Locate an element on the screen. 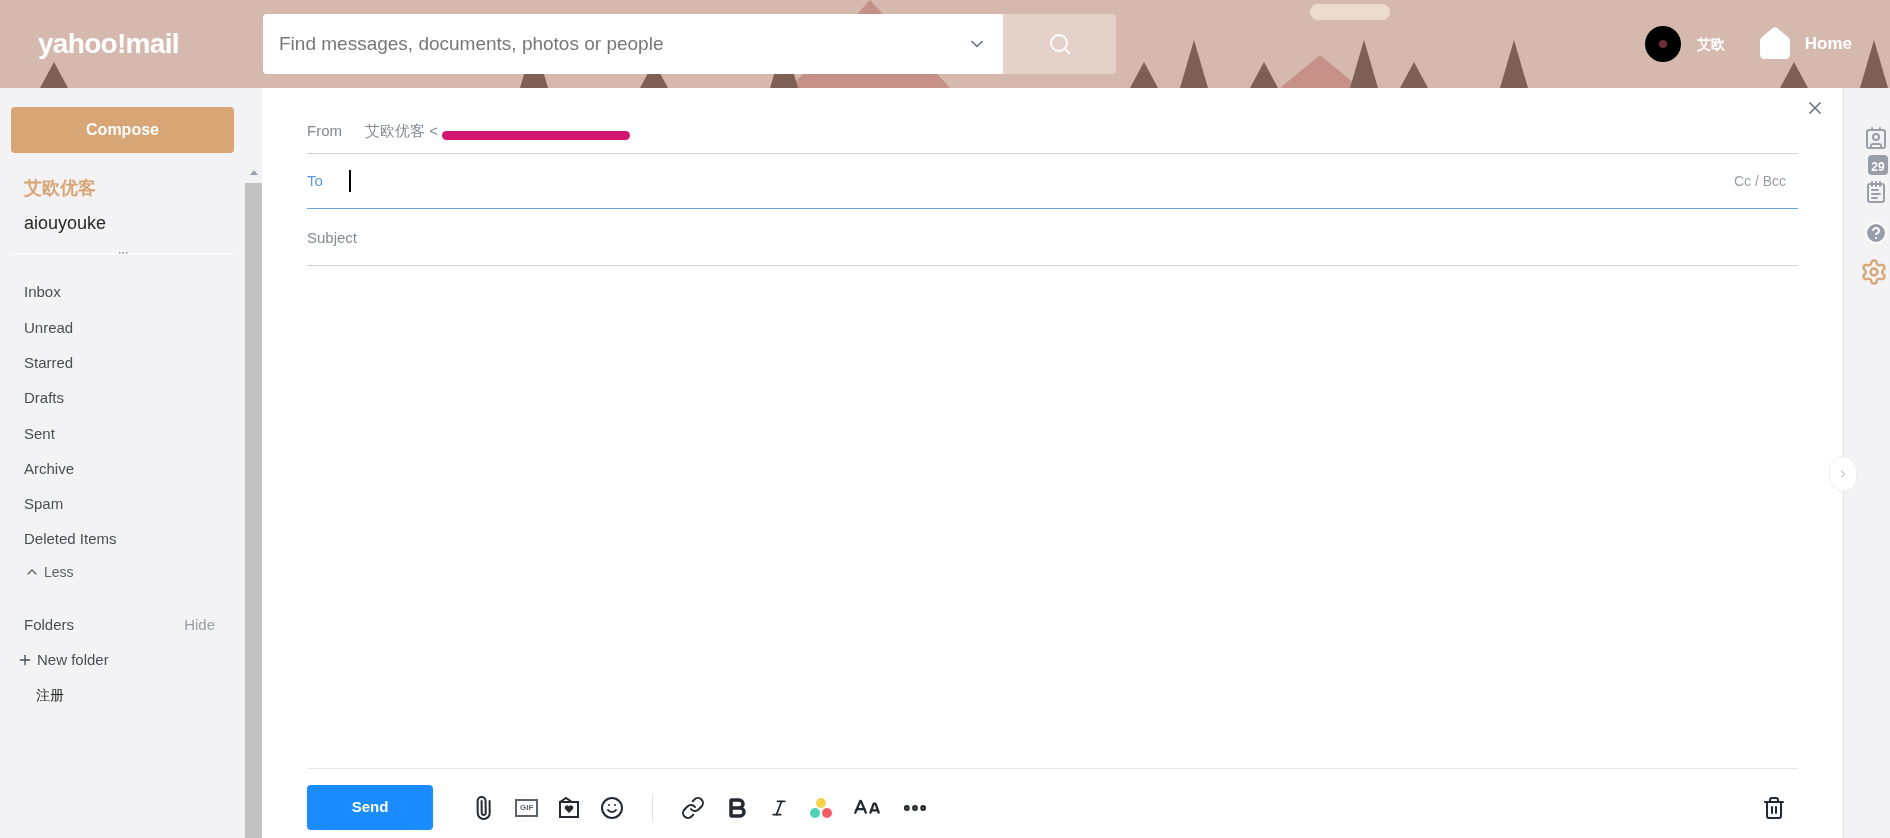  from-address: 艾欧优客 < is located at coordinates (401, 131).